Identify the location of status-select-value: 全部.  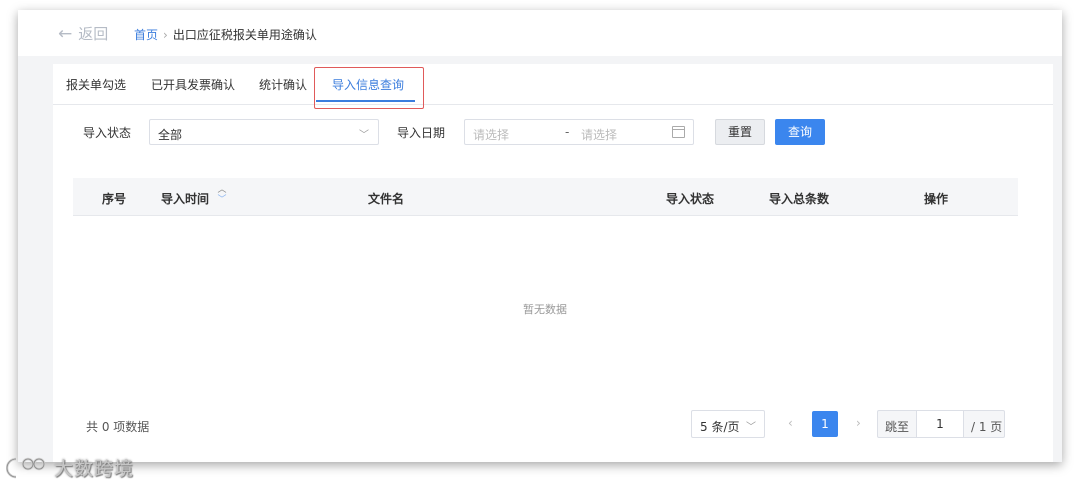
(170, 135).